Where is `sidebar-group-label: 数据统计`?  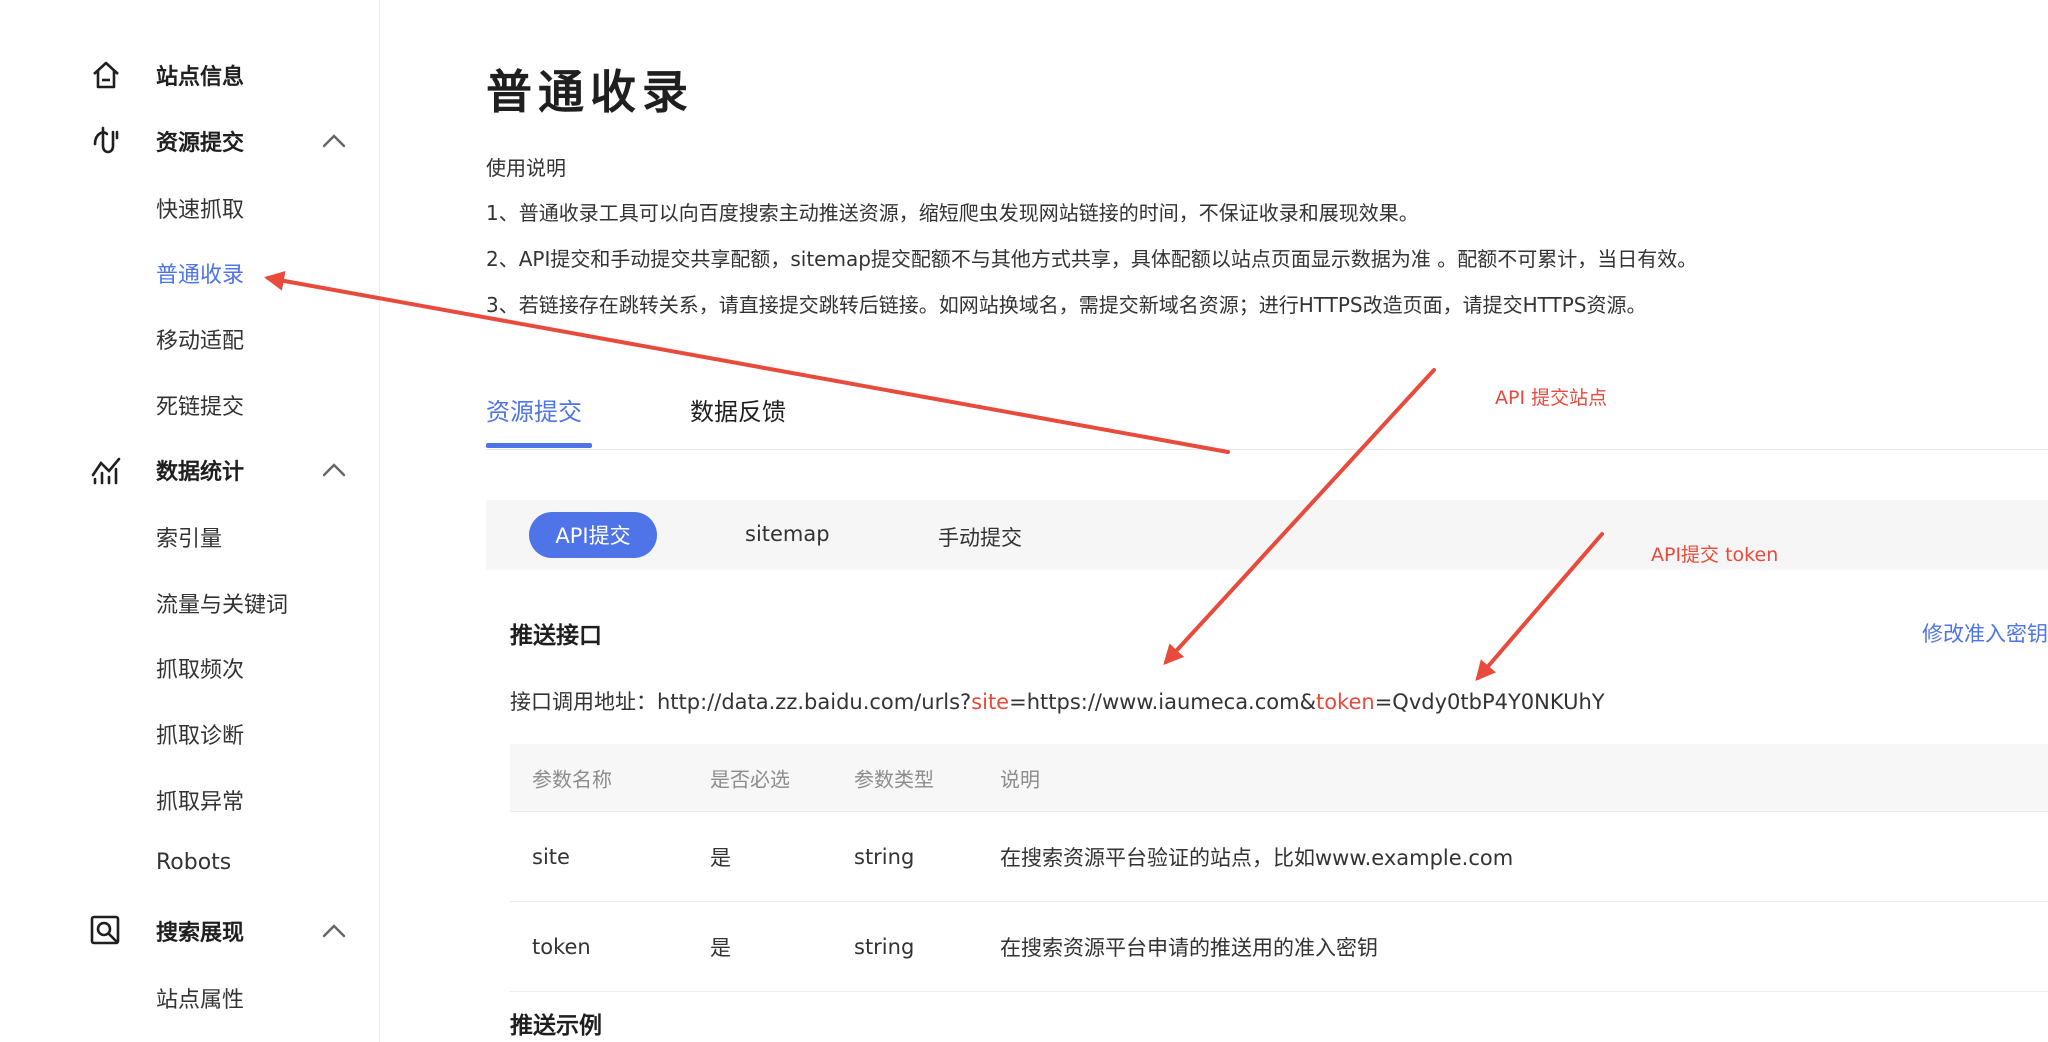
sidebar-group-label: 数据统计 is located at coordinates (200, 472).